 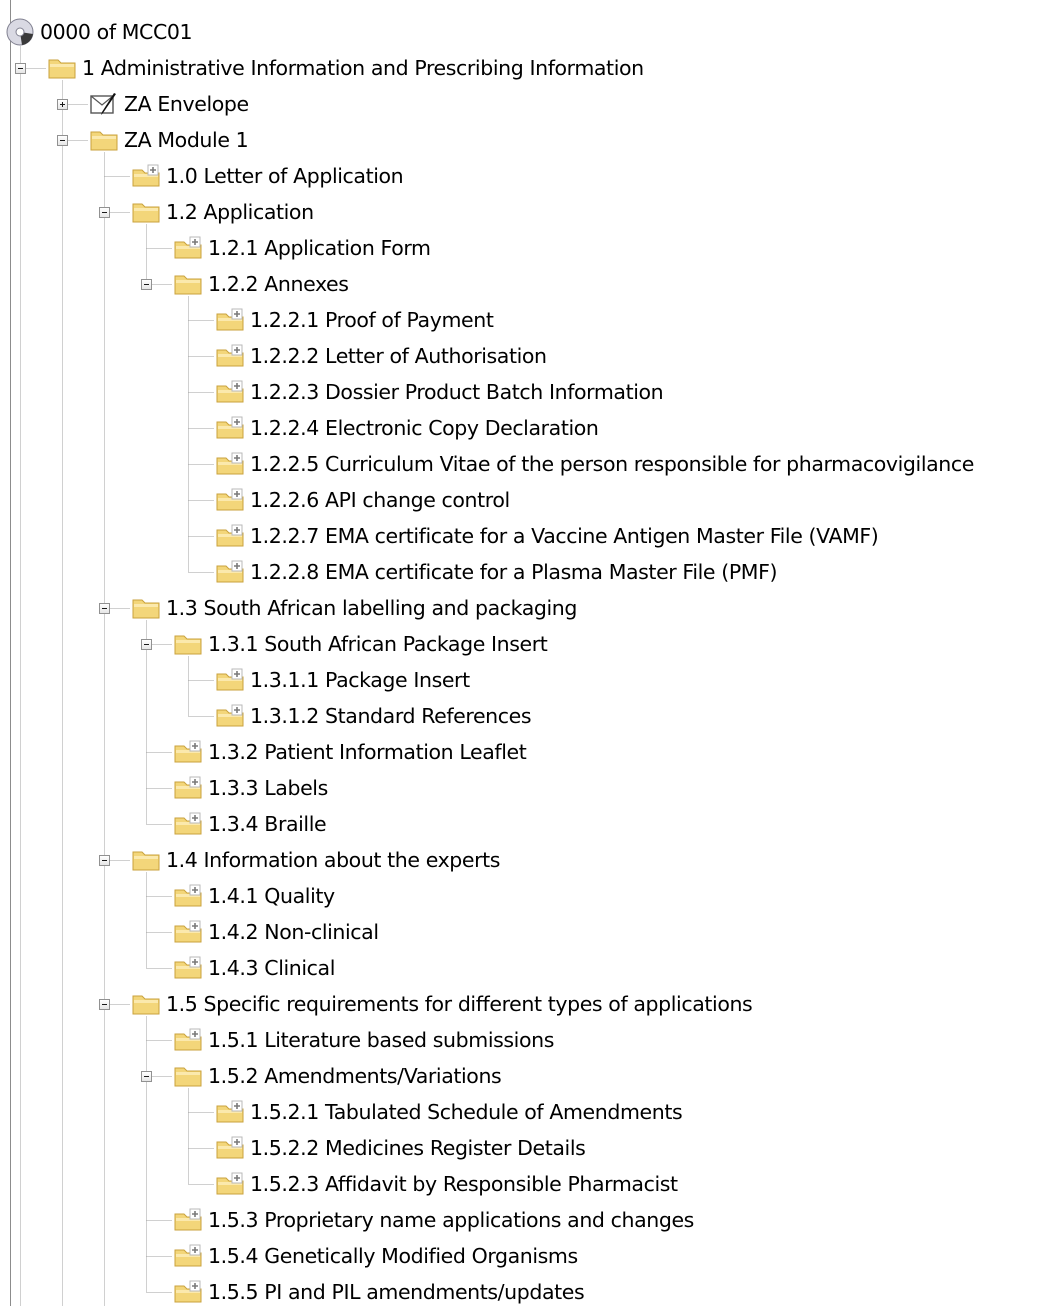 What do you see at coordinates (104, 104) in the screenshot?
I see `envelope-edit-icon` at bounding box center [104, 104].